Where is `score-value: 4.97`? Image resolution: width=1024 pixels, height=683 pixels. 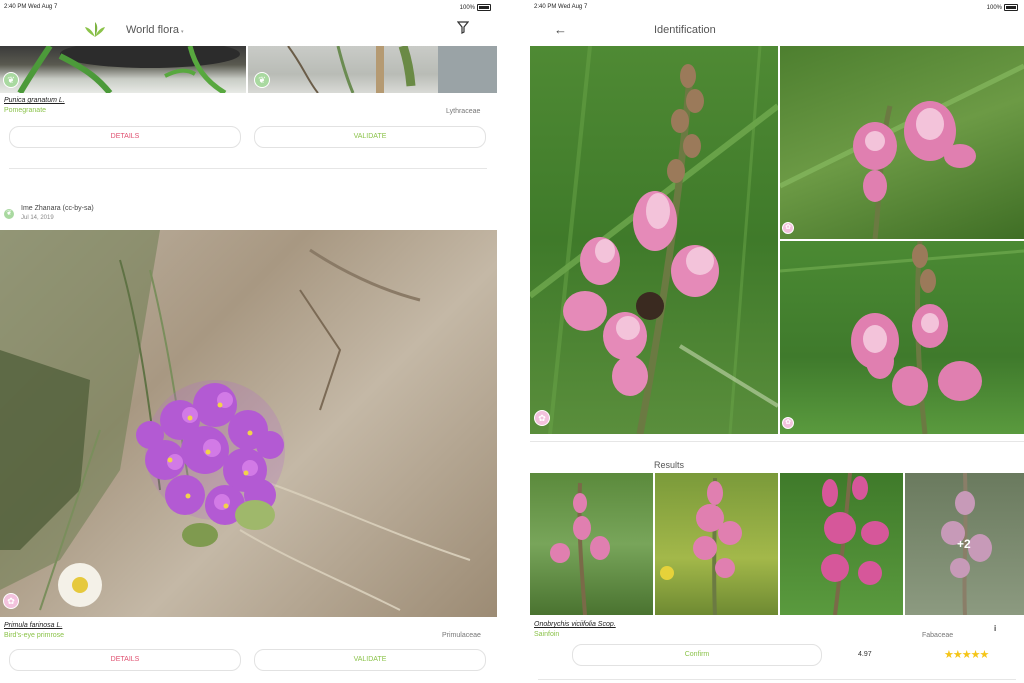
score-value: 4.97 is located at coordinates (865, 654).